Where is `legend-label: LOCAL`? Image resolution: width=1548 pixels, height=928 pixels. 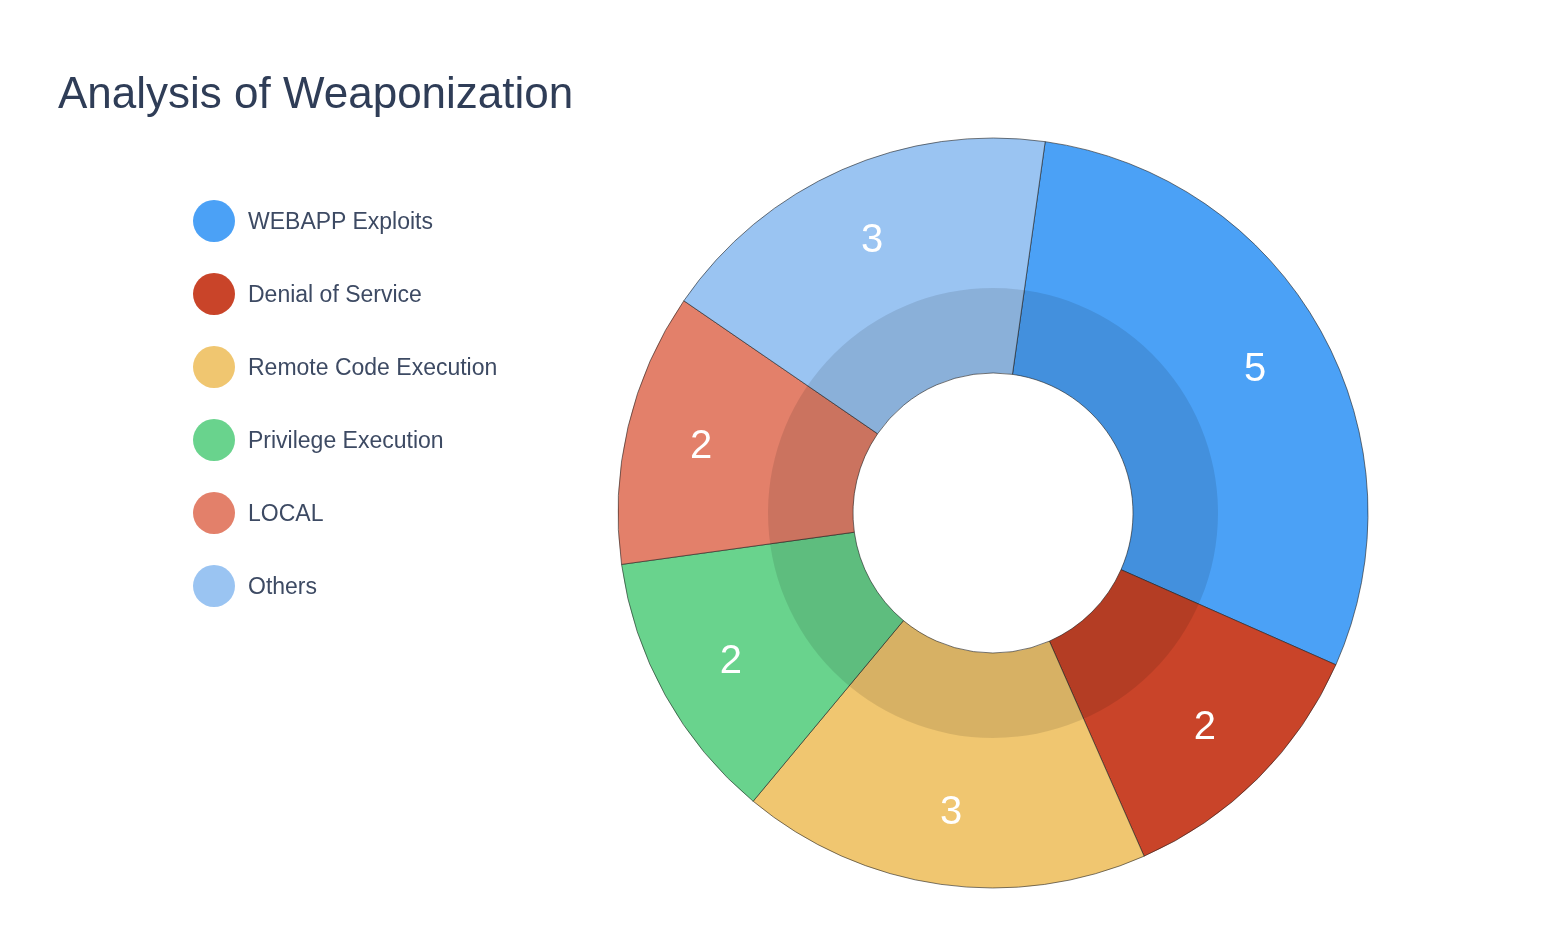
legend-label: LOCAL is located at coordinates (286, 513).